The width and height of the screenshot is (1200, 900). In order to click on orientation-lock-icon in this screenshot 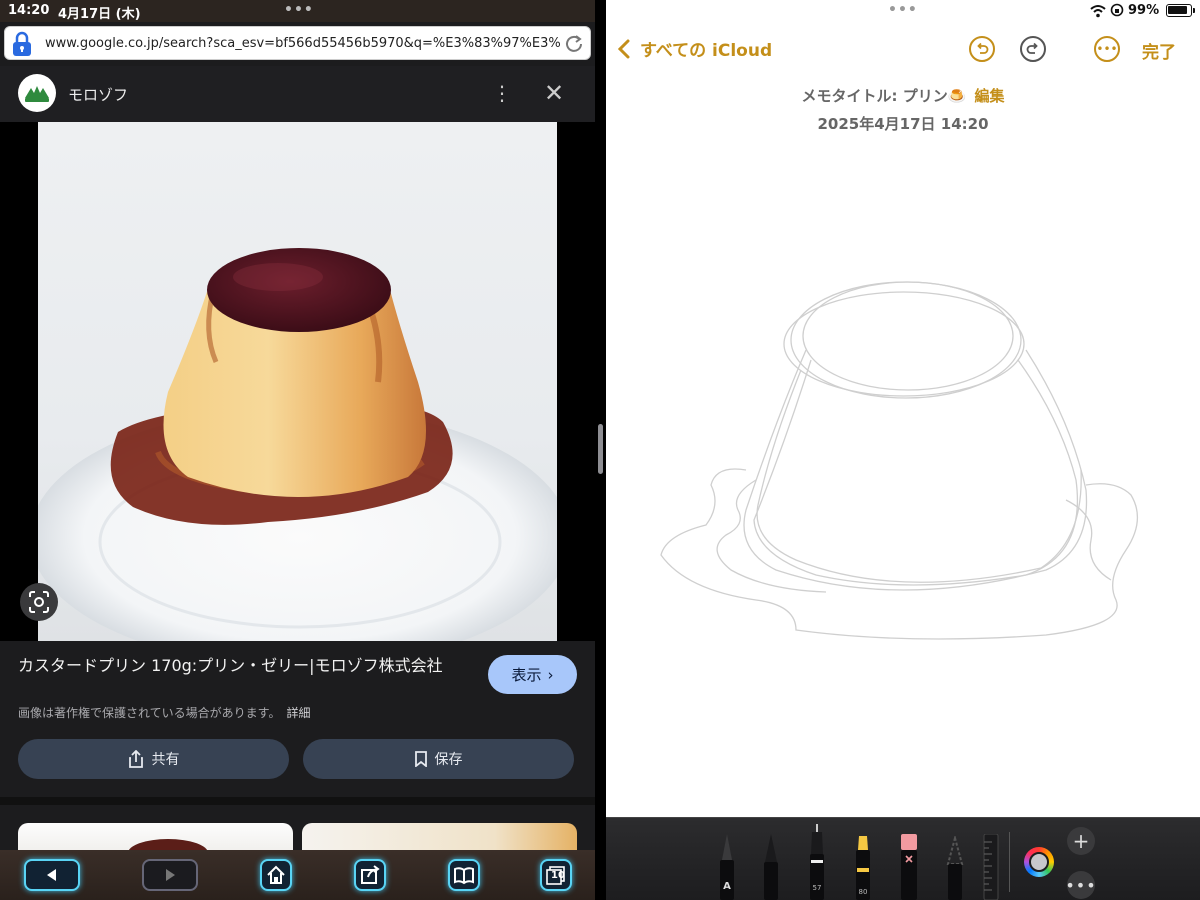, I will do `click(1117, 10)`.